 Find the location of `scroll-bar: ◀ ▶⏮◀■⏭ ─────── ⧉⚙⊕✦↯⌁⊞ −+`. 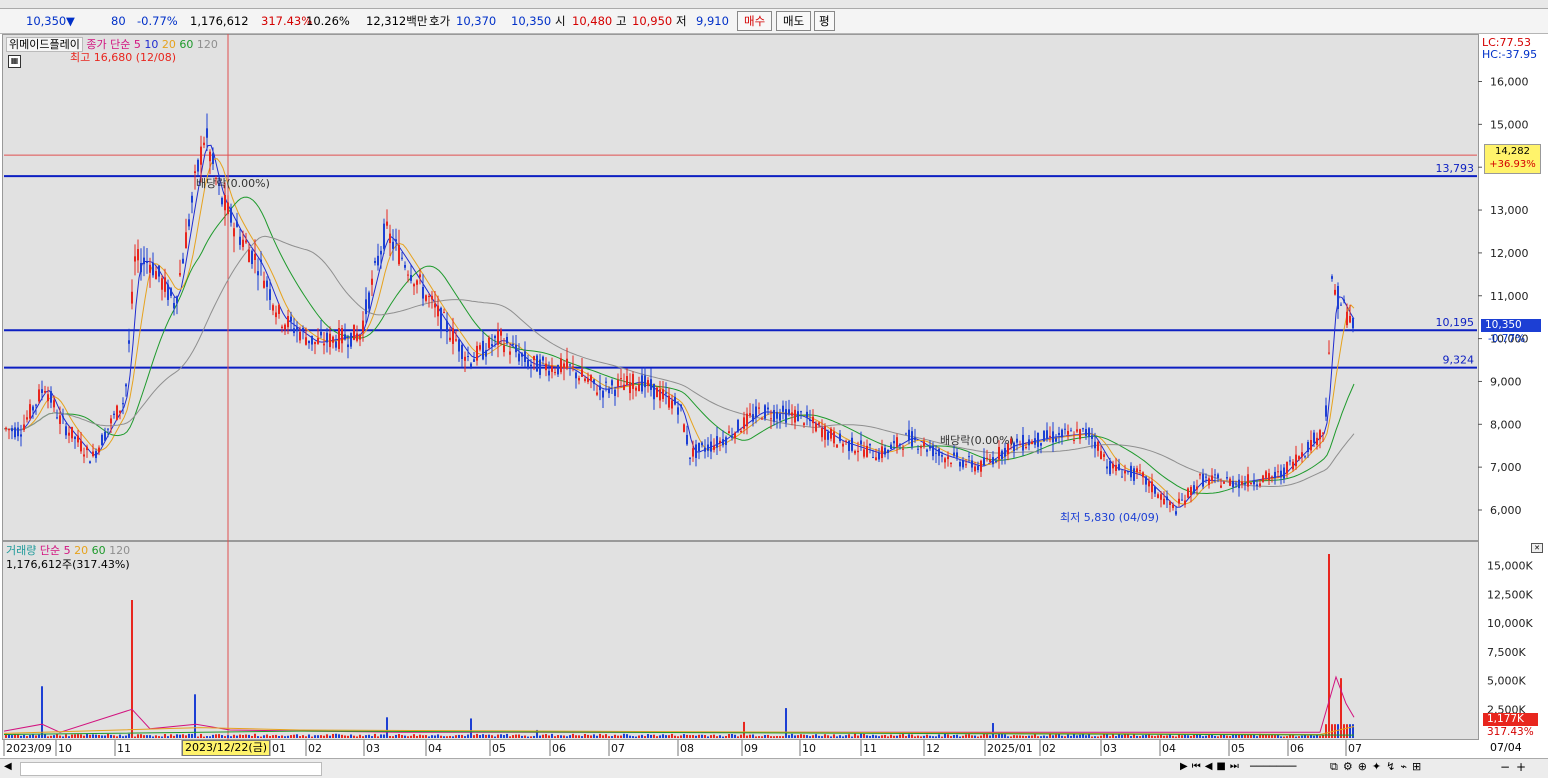

scroll-bar: ◀ ▶⏮◀■⏭ ─────── ⧉⚙⊕✦↯⌁⊞ −+ is located at coordinates (774, 768).